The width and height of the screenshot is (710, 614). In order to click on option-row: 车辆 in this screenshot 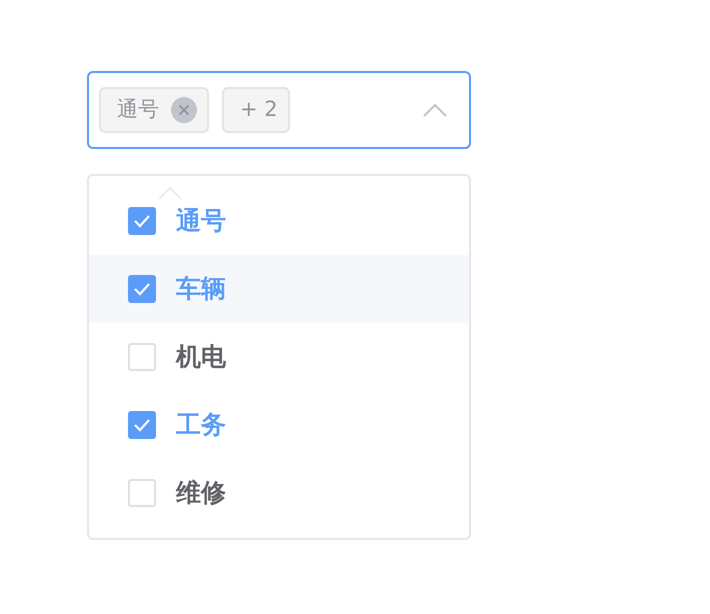, I will do `click(279, 289)`.